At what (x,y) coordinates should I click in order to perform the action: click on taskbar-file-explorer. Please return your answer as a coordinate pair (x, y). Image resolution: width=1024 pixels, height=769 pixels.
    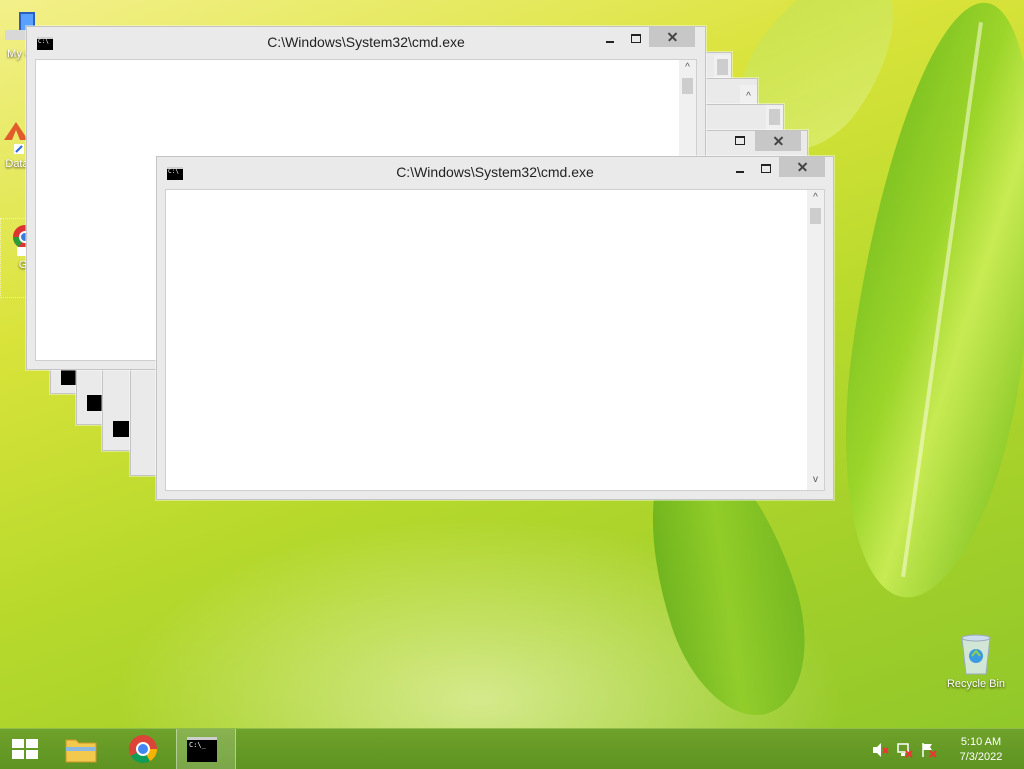
    Looking at the image, I should click on (81, 749).